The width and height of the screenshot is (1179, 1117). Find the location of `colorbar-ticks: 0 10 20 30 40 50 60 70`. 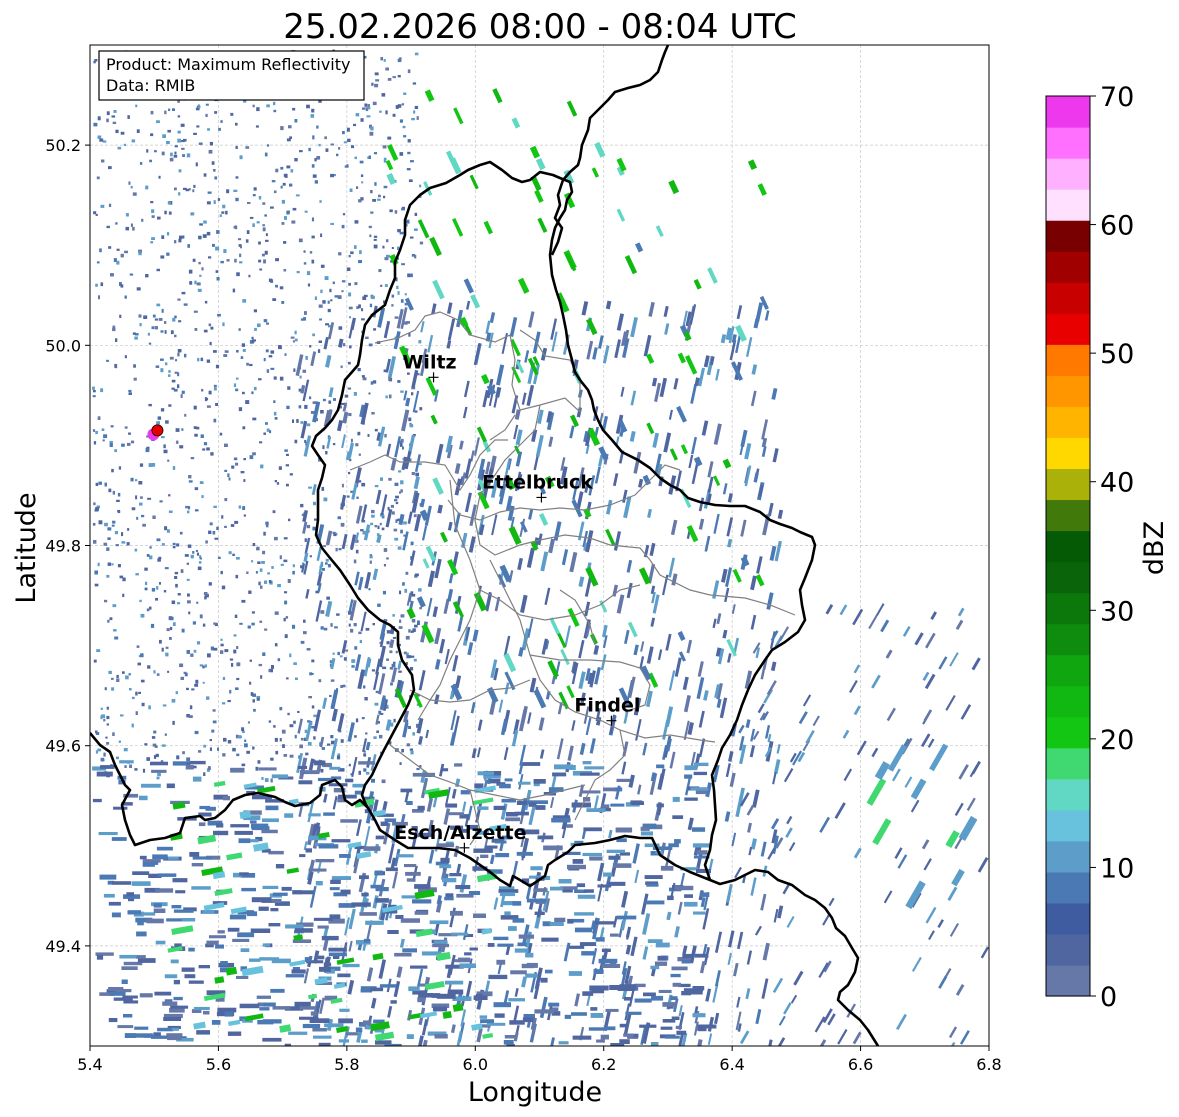

colorbar-ticks: 0 10 20 30 40 50 60 70 is located at coordinates (1112, 547).